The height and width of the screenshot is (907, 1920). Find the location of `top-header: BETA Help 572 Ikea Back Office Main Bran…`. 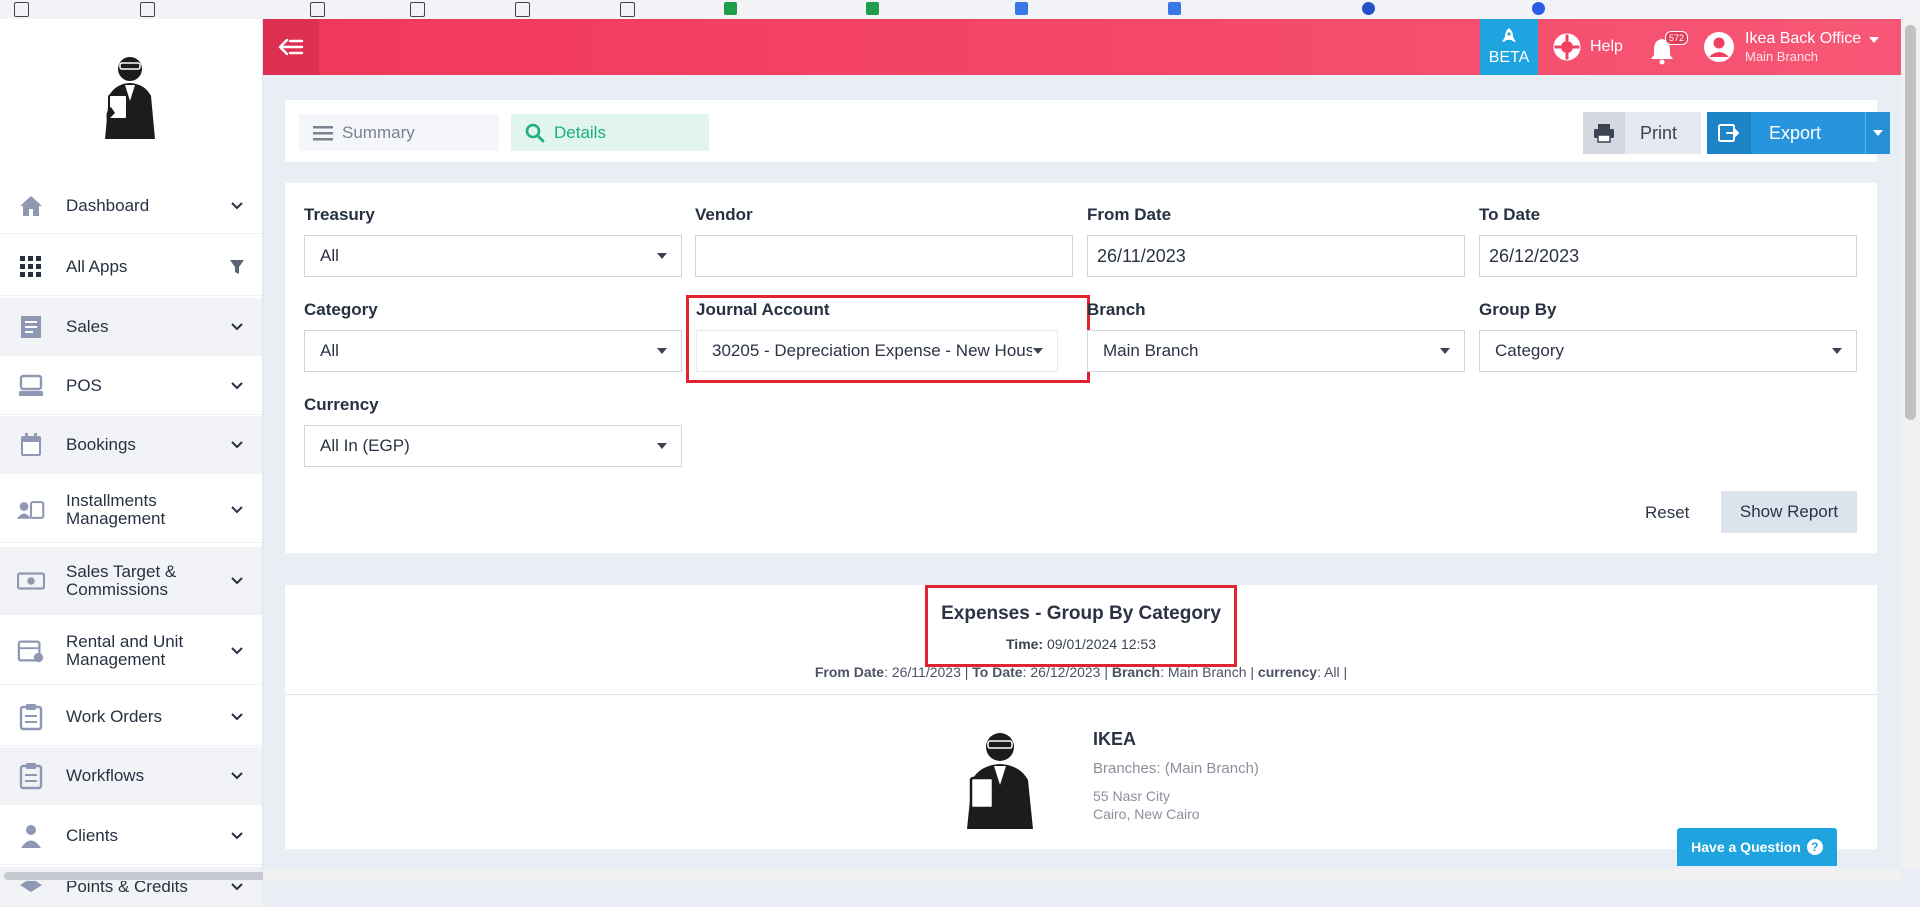

top-header: BETA Help 572 Ikea Back Office Main Bran… is located at coordinates (1082, 47).